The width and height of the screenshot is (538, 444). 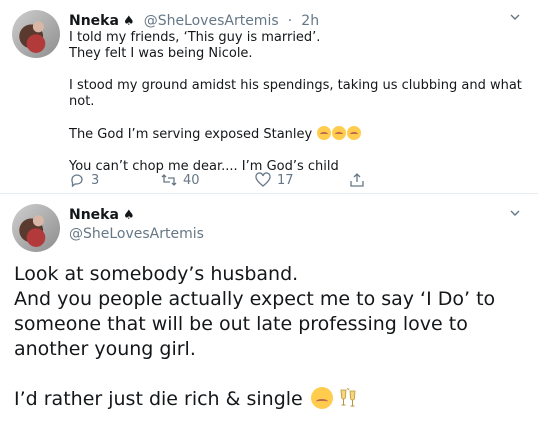 What do you see at coordinates (357, 180) in the screenshot?
I see `share-icon` at bounding box center [357, 180].